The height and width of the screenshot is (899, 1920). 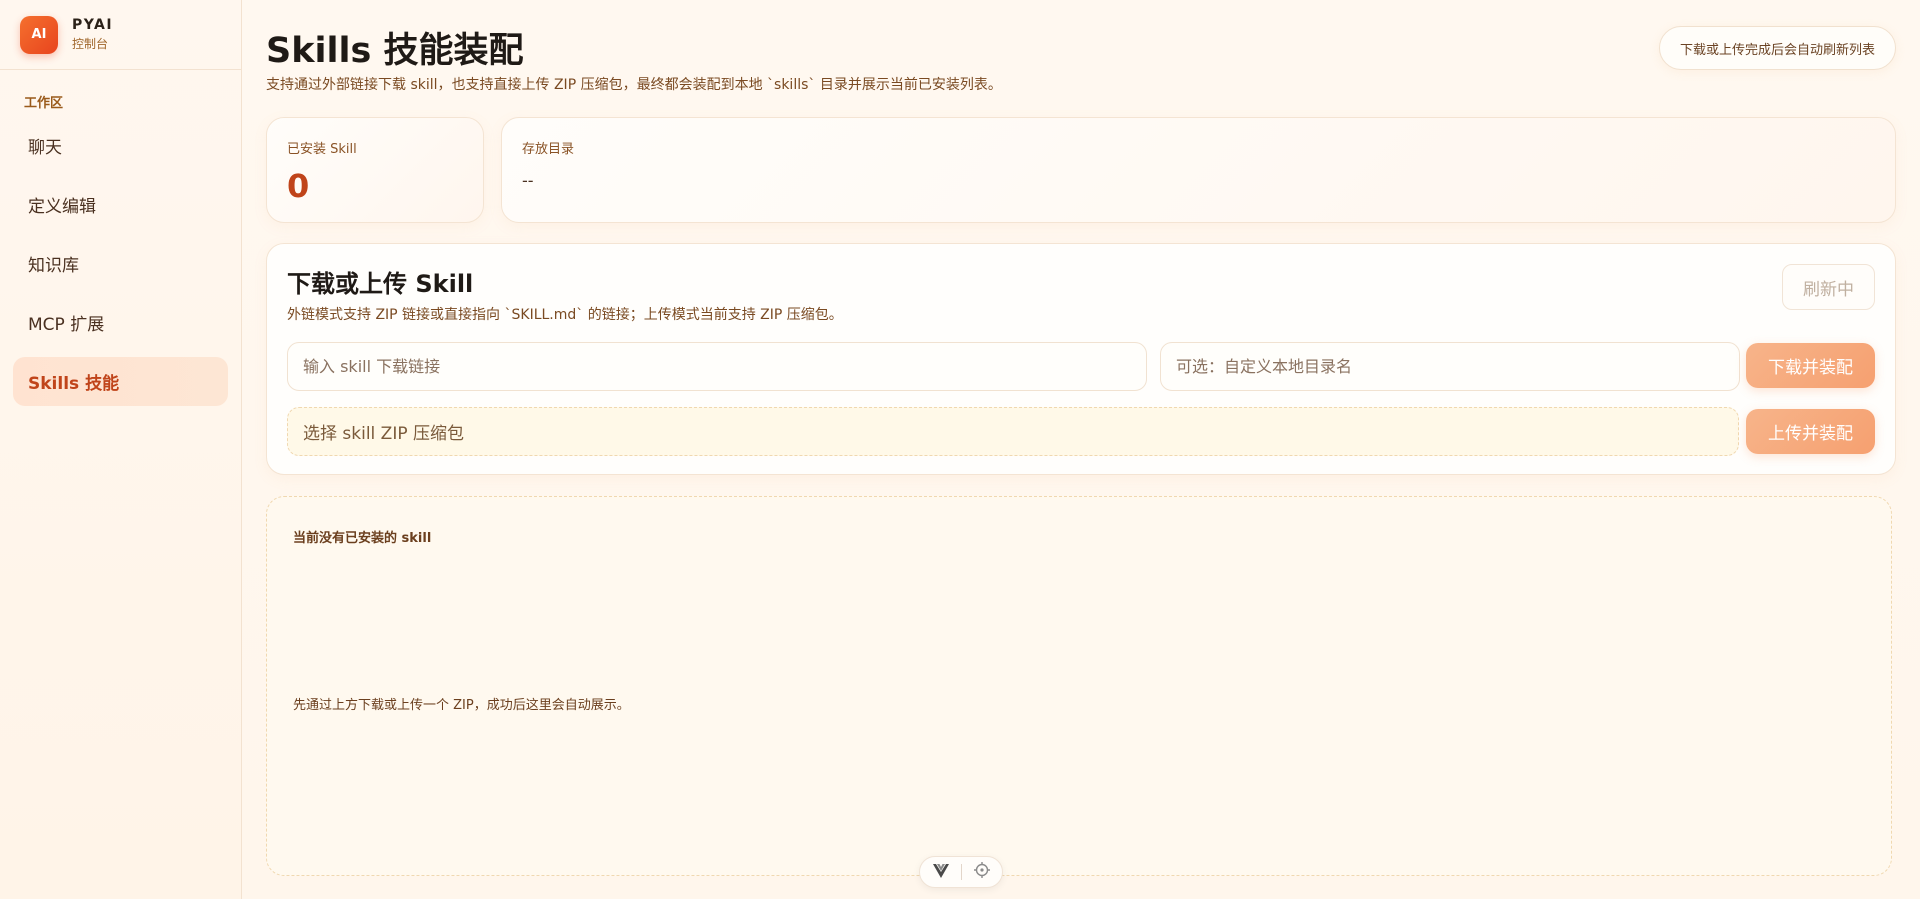 I want to click on upload-card-title: 下载或上传 Skill, so click(x=380, y=284).